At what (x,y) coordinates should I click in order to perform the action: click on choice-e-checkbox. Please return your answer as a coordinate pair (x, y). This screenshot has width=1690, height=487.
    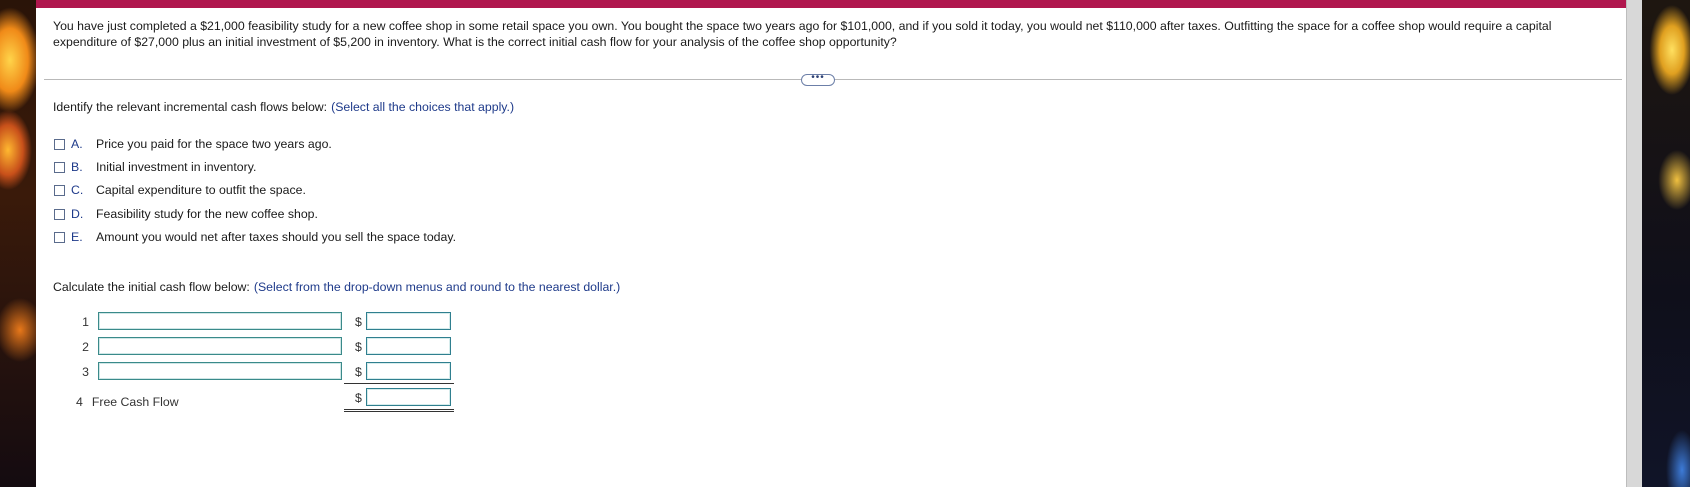
    Looking at the image, I should click on (59, 237).